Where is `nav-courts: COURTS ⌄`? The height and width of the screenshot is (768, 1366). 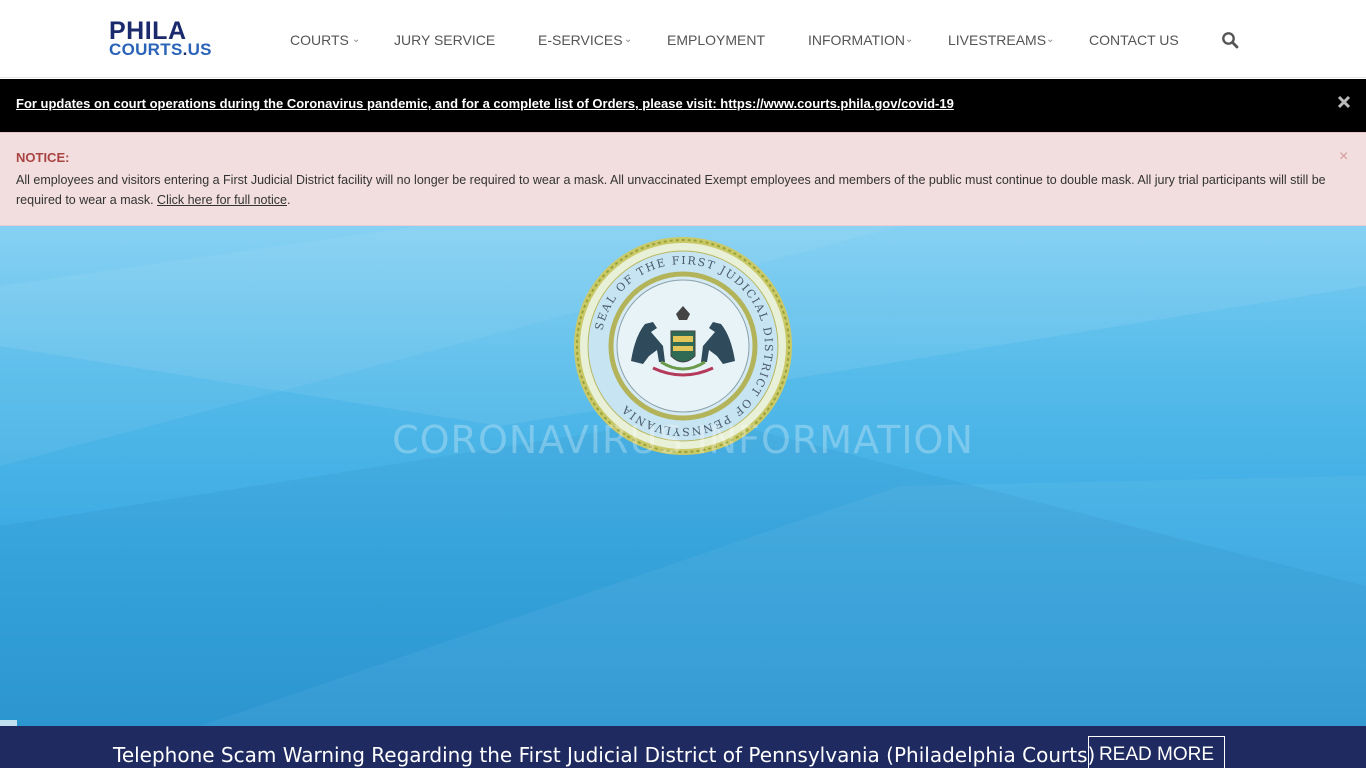
nav-courts: COURTS ⌄ is located at coordinates (325, 40).